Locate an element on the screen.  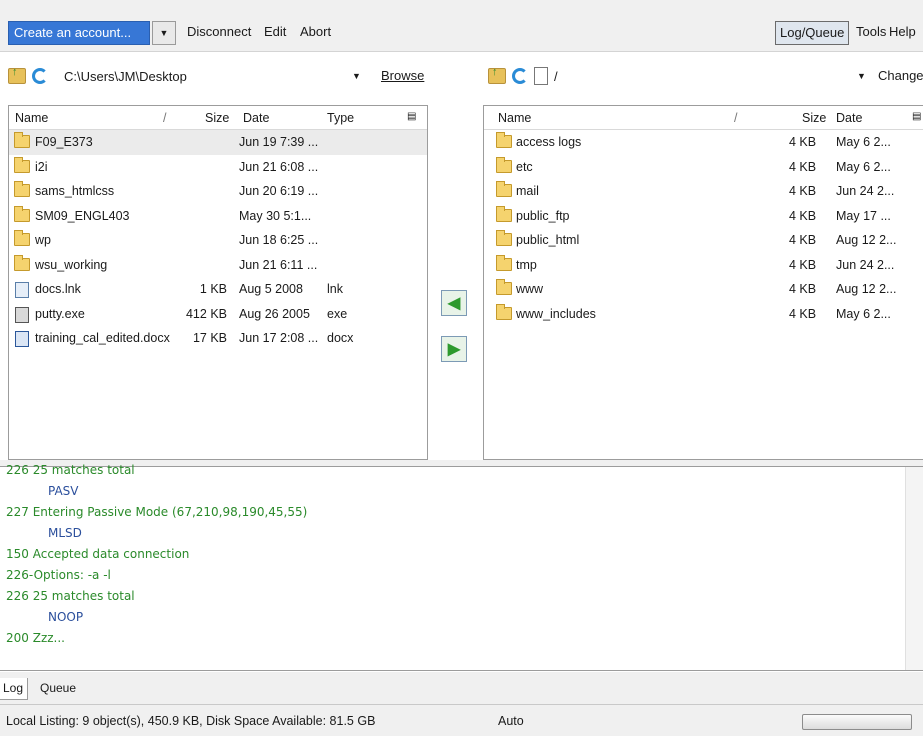
table-row: docs.lnk 1 KB Aug 5 2008 lnk is located at coordinates (218, 289).